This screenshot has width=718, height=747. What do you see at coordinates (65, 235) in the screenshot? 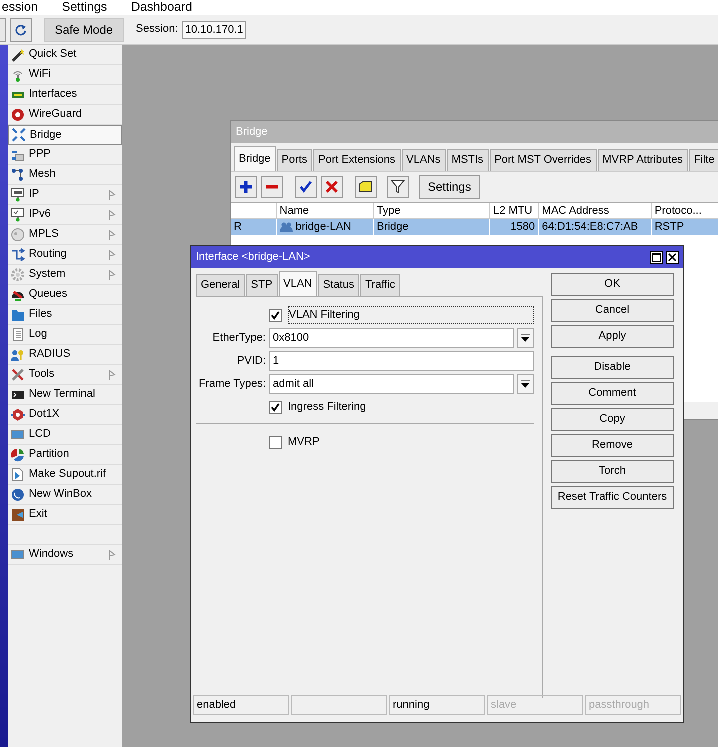
I see `sidebar-item: MPLS` at bounding box center [65, 235].